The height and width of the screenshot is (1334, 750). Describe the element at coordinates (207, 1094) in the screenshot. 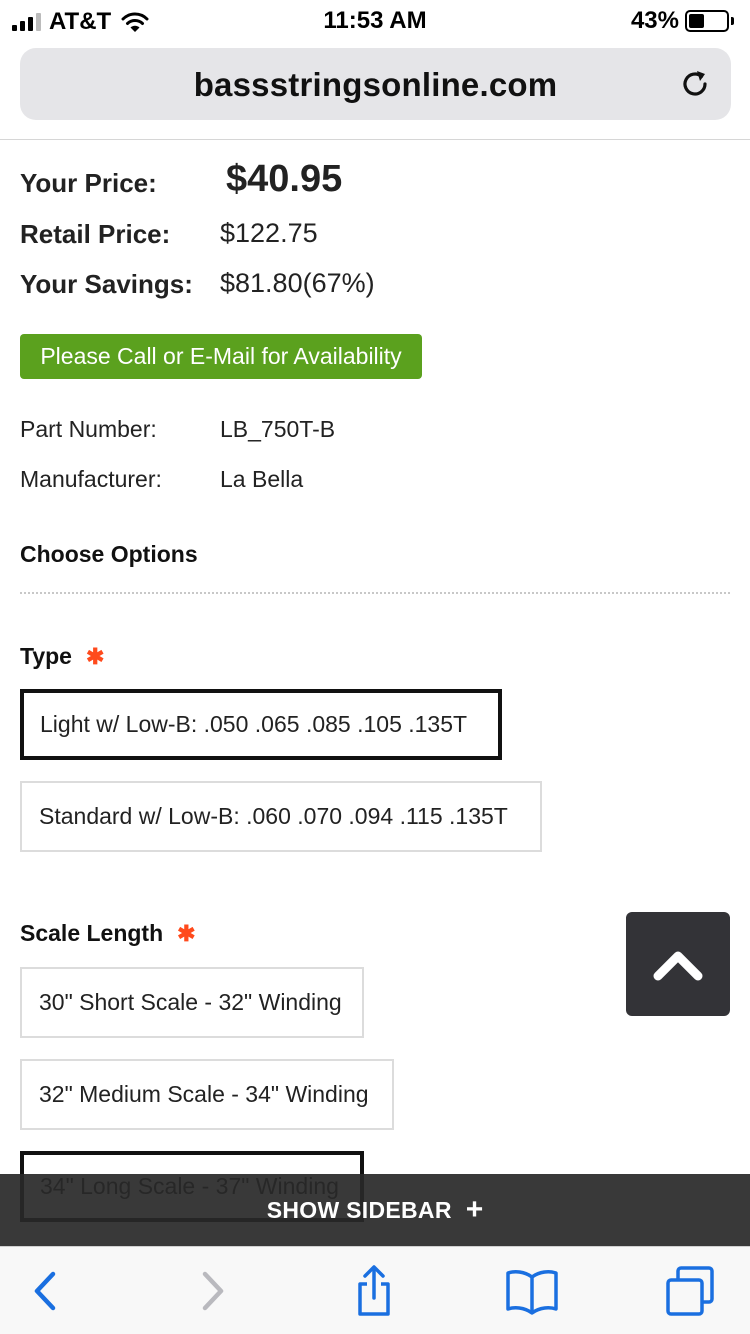

I see `scale-option-medium: 32" Medium Scale - 34" Winding` at that location.